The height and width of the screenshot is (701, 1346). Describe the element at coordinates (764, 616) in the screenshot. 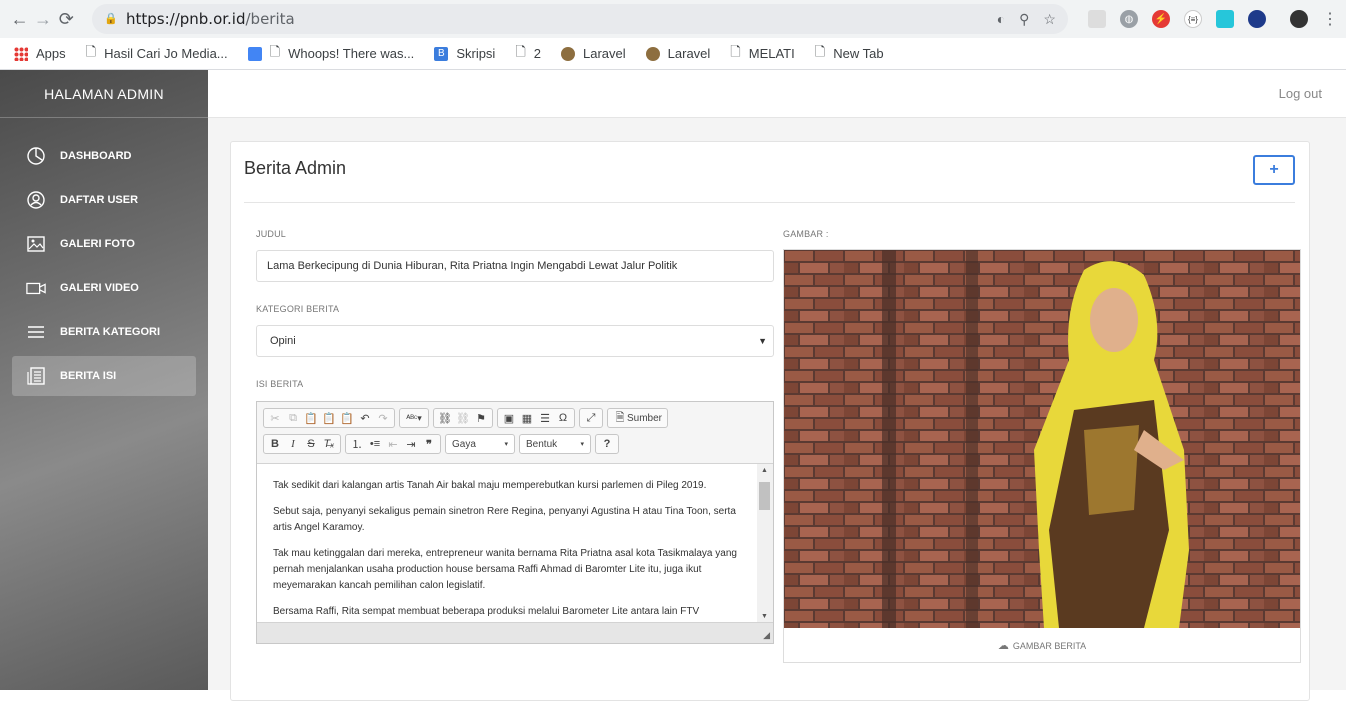

I see `scroll-down-icon: ▼` at that location.